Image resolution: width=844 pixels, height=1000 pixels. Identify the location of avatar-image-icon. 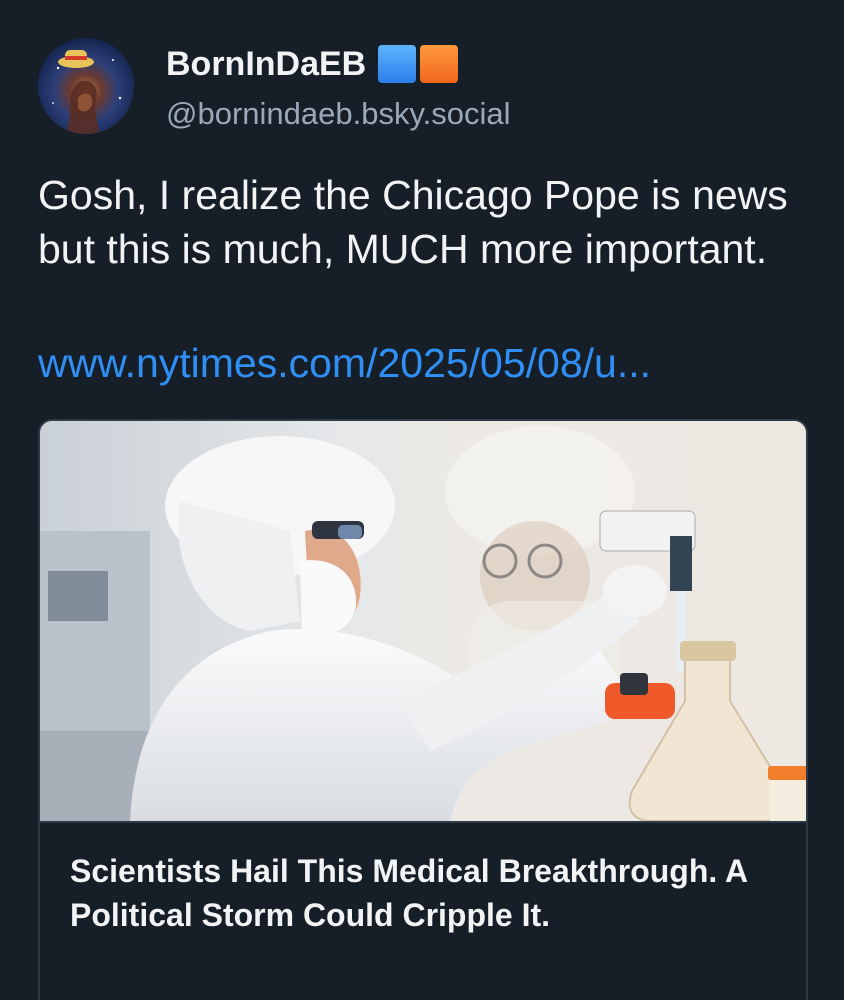
(86, 86).